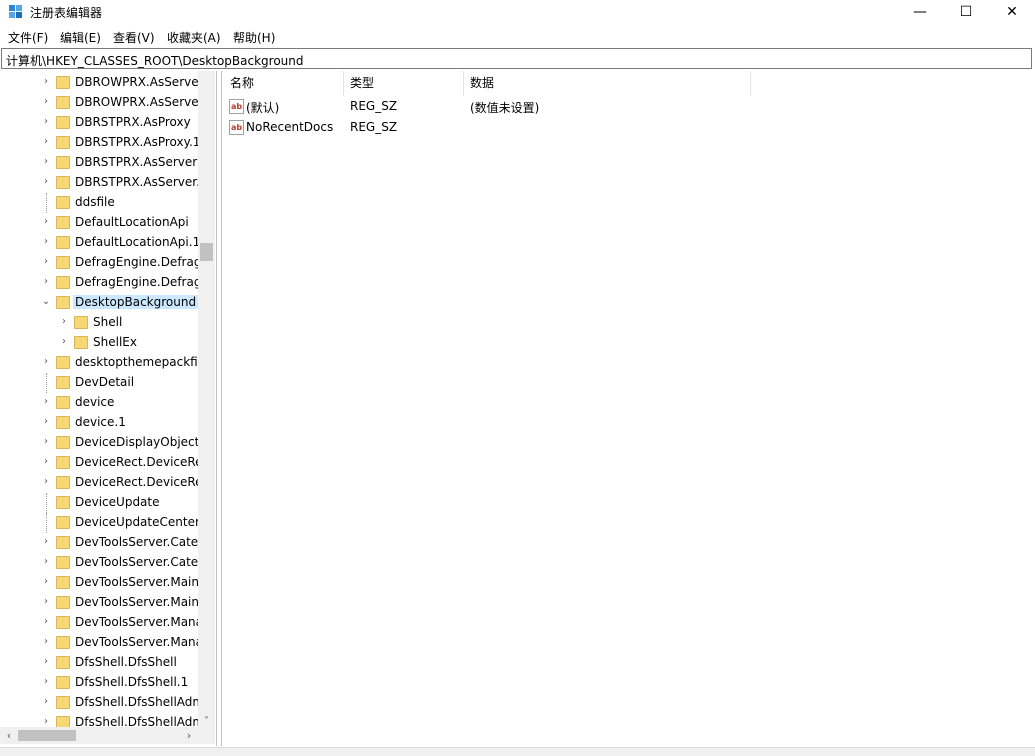 The height and width of the screenshot is (756, 1035). What do you see at coordinates (102, 703) in the screenshot?
I see `tree-item: › DfsShell.DfsShellAdm` at bounding box center [102, 703].